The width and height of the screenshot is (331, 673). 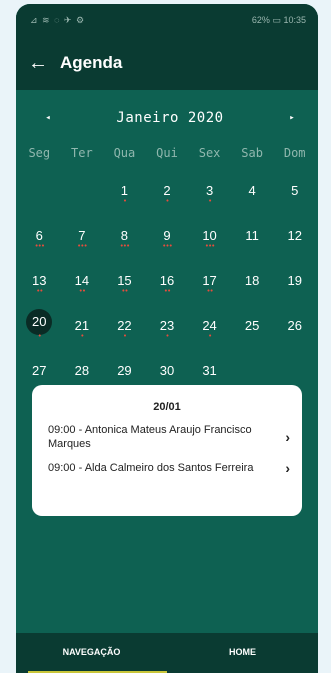 I want to click on status-bar: ⊿ ≋ ◌ ✈ ⚙ 62% ▭ 10:35, so click(x=167, y=20).